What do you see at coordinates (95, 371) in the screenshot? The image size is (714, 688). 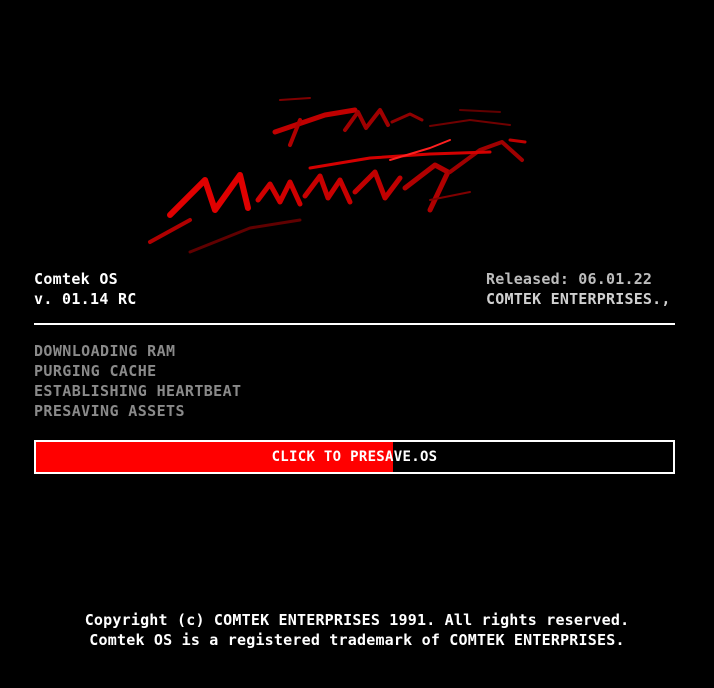 I see `status-line: PURGING CACHE` at bounding box center [95, 371].